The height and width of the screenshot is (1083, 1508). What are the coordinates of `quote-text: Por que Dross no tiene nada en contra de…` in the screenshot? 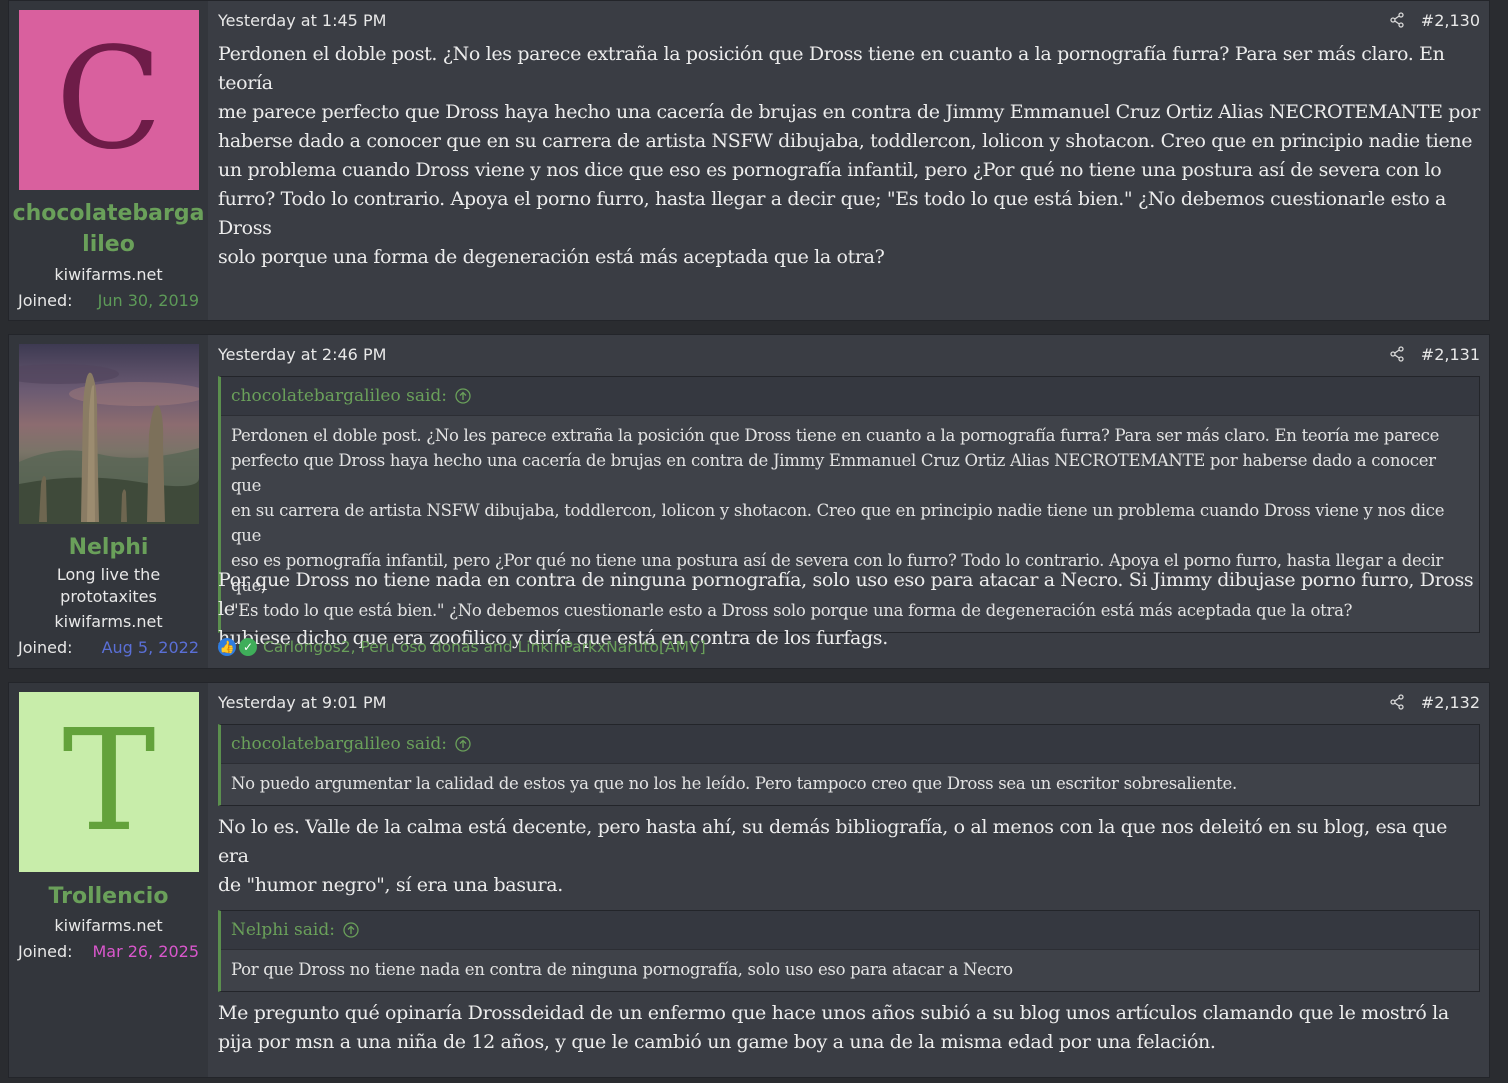 It's located at (622, 969).